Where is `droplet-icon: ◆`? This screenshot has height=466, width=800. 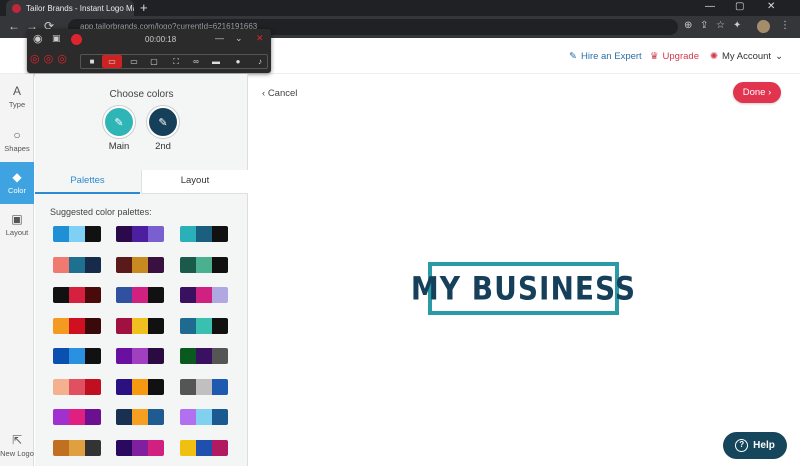
droplet-icon: ◆ is located at coordinates (17, 177).